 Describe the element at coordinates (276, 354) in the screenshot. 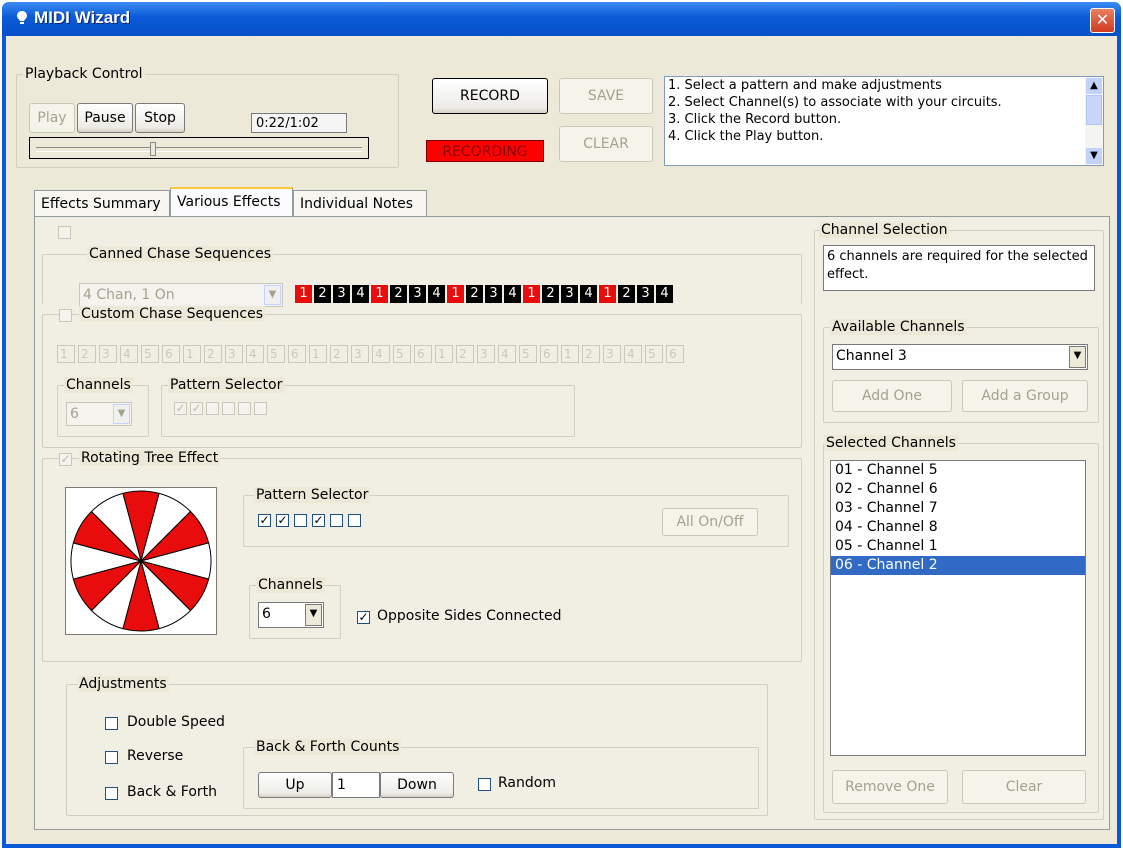

I see `custom-sequence-cell: 5` at that location.